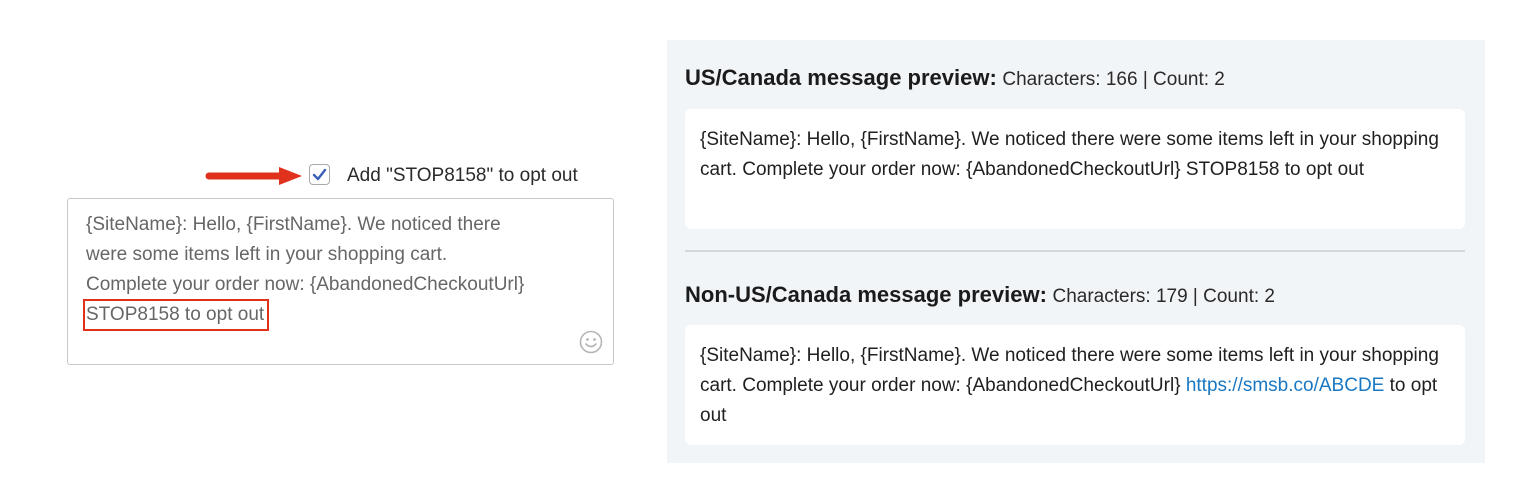 The height and width of the screenshot is (503, 1525). What do you see at coordinates (841, 77) in the screenshot?
I see `us-preview-title: US/Canada message preview:` at bounding box center [841, 77].